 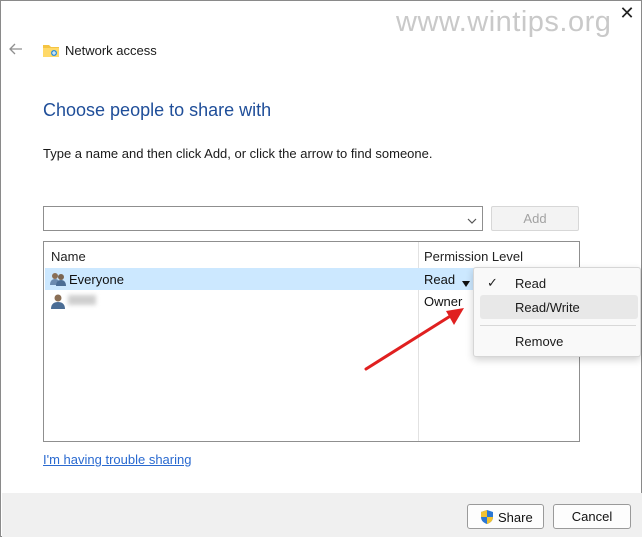 I want to click on name-combobox, so click(x=263, y=218).